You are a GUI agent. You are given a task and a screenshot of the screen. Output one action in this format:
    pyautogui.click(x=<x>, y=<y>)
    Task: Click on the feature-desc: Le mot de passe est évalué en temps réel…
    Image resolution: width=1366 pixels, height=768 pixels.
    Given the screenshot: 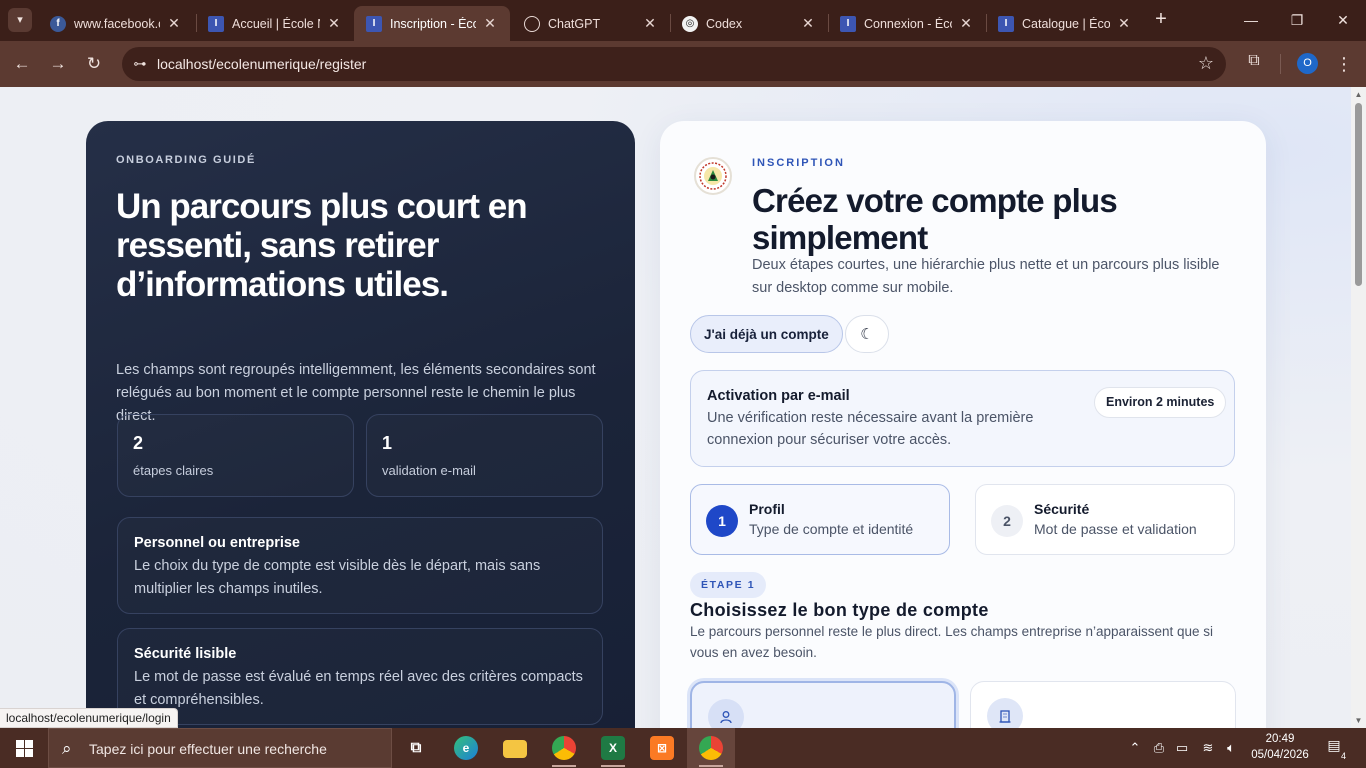 What is the action you would take?
    pyautogui.click(x=358, y=688)
    